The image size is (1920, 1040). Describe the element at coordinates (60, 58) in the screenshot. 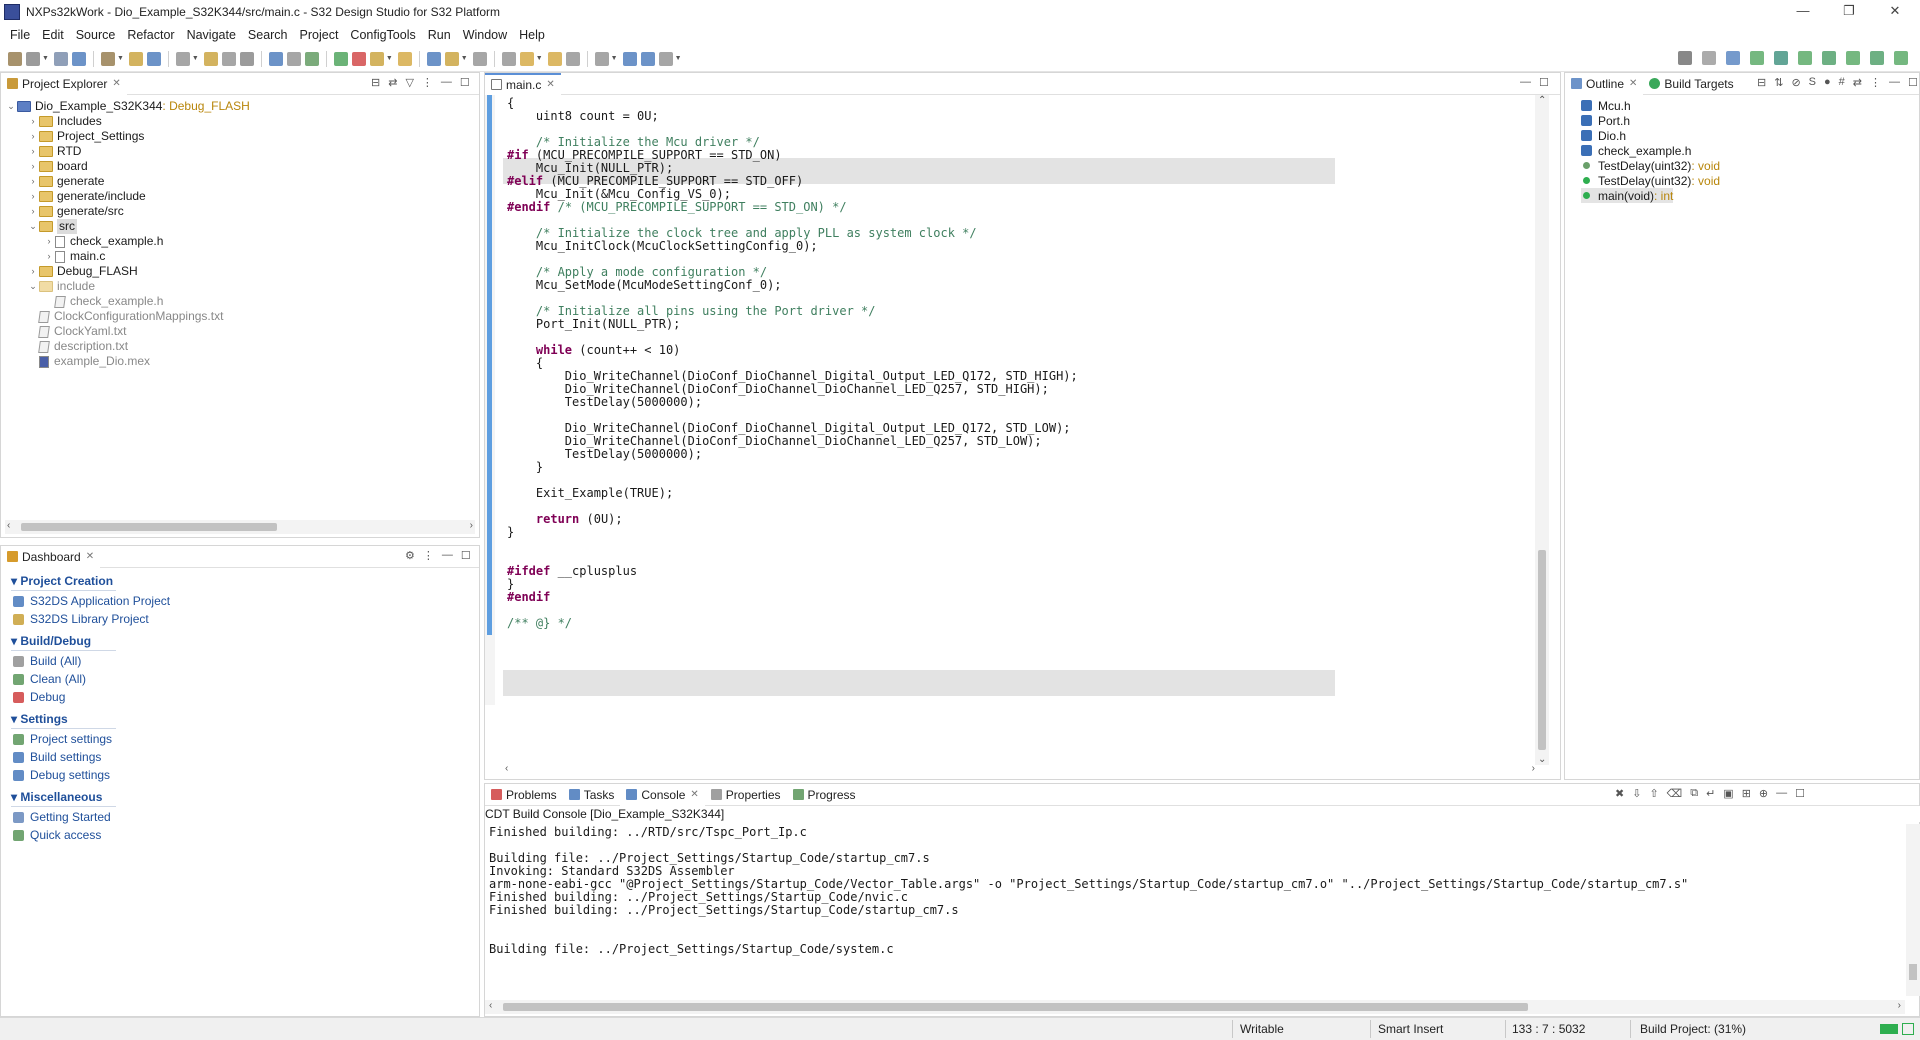

I see `save-all-icon` at that location.